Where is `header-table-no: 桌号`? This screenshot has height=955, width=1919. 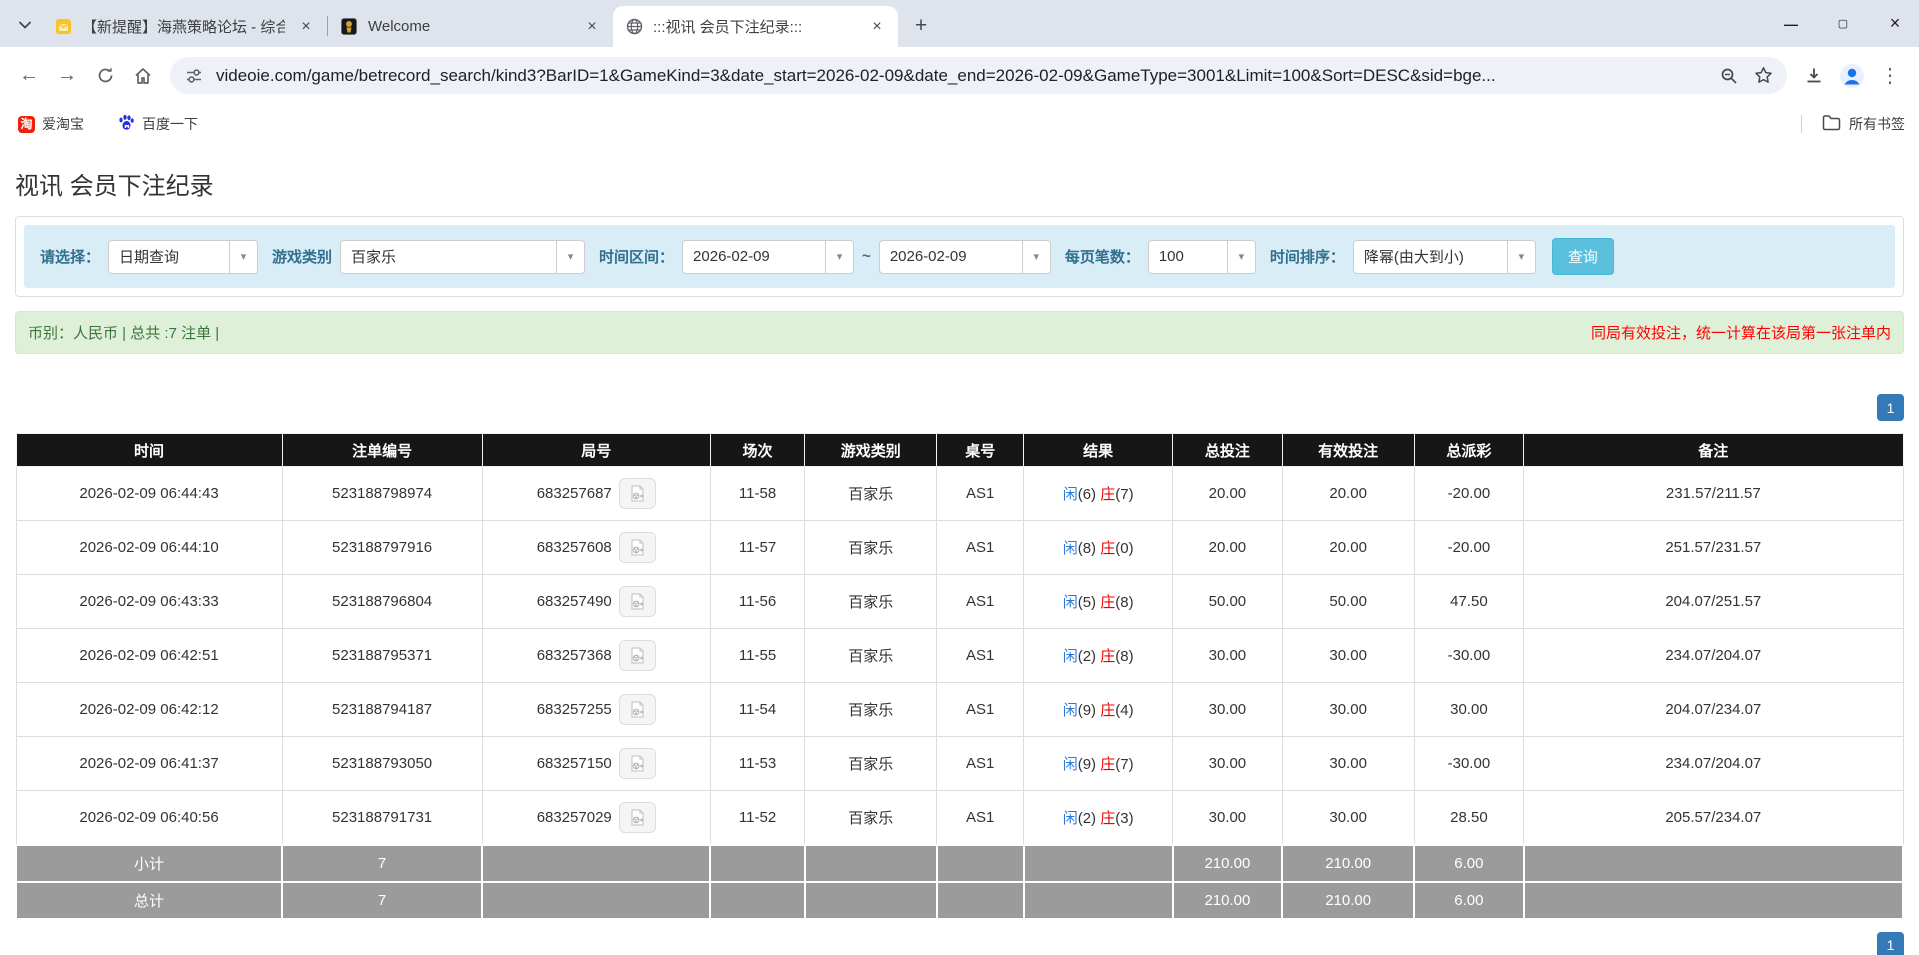
header-table-no: 桌号 is located at coordinates (980, 450).